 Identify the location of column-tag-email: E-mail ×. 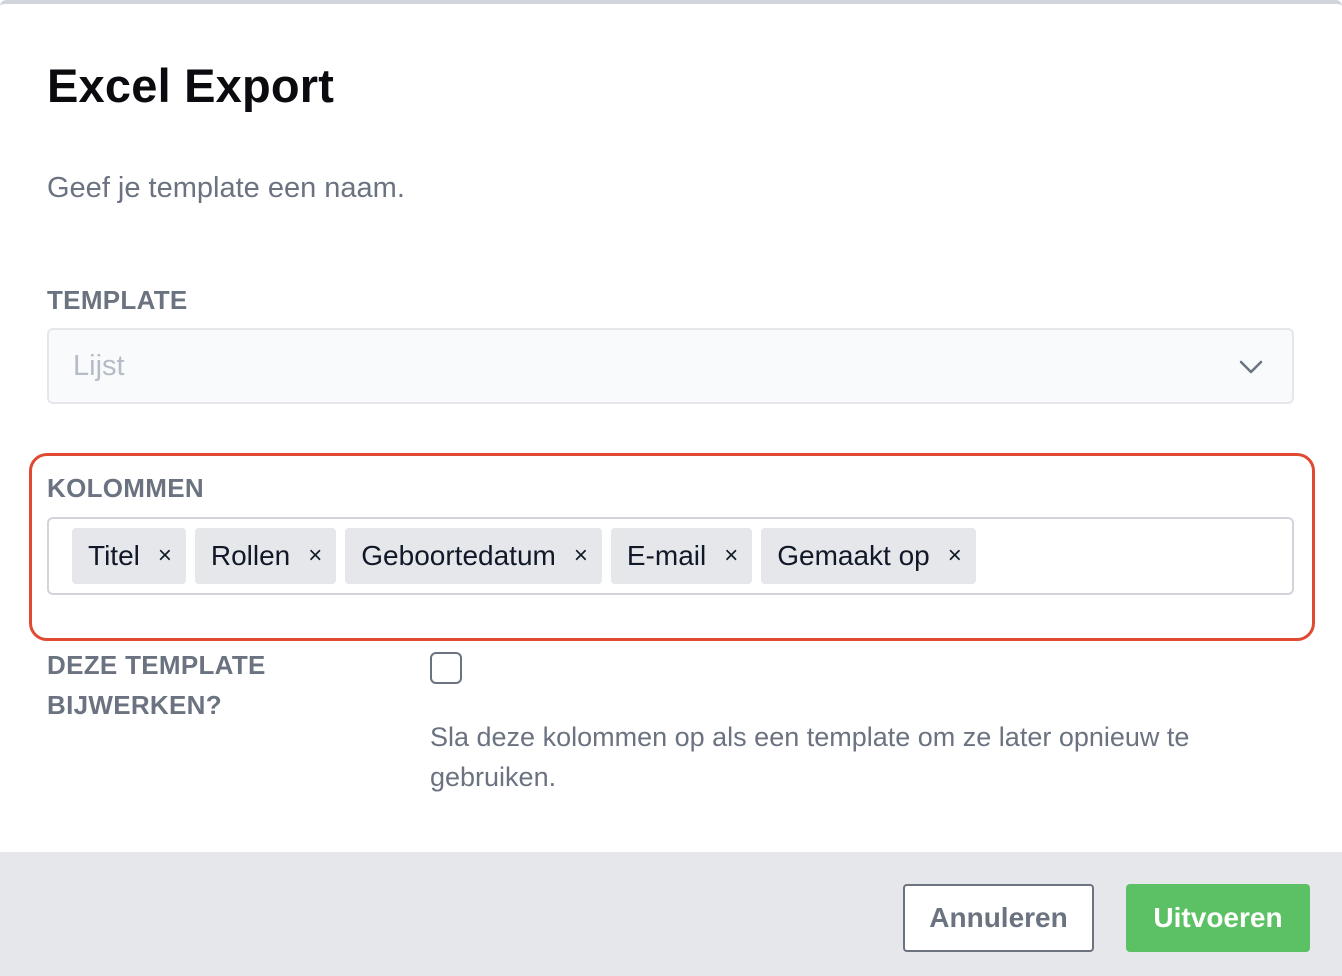
(681, 556).